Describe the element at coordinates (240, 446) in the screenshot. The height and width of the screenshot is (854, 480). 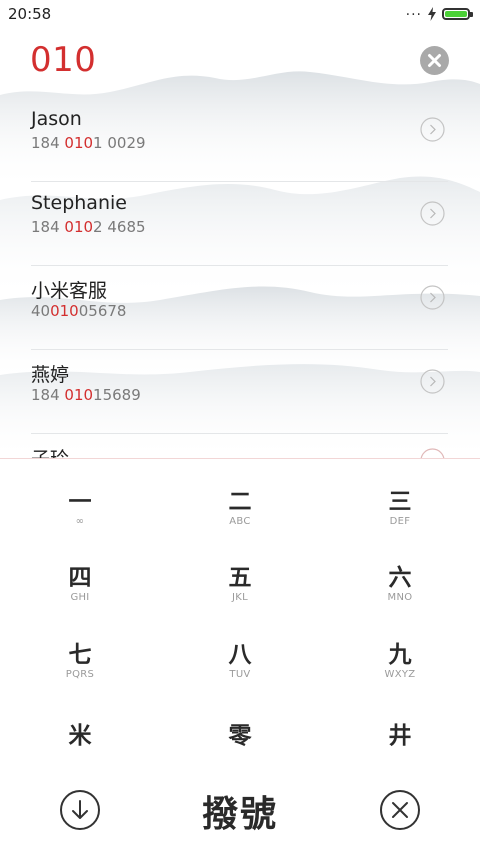
I see `contact-row: 子玲` at that location.